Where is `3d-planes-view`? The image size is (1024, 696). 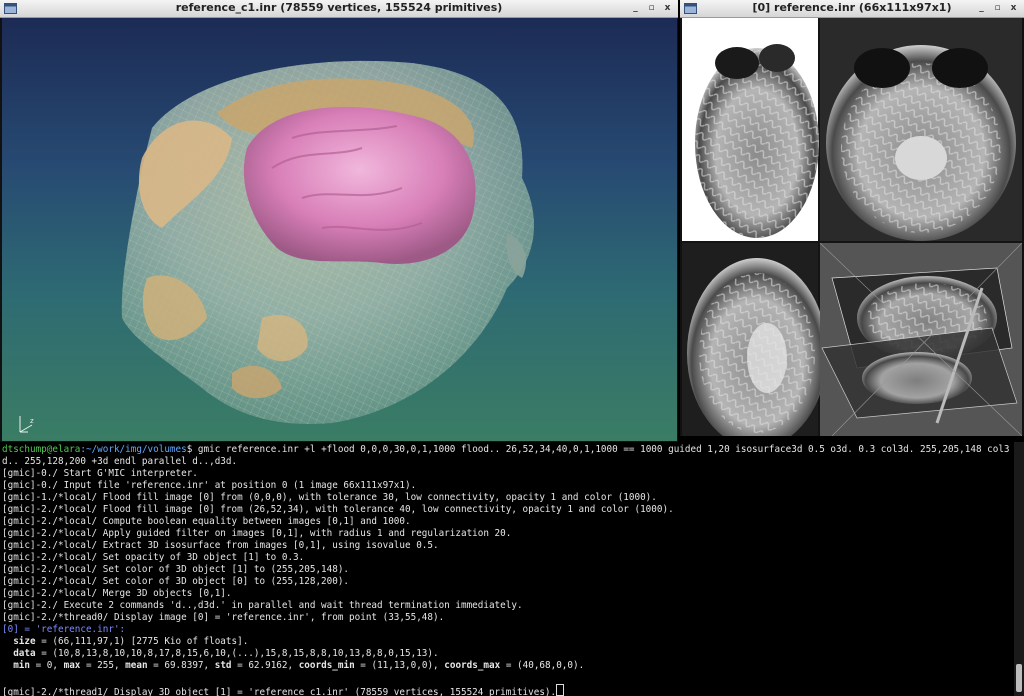
3d-planes-view is located at coordinates (921, 339).